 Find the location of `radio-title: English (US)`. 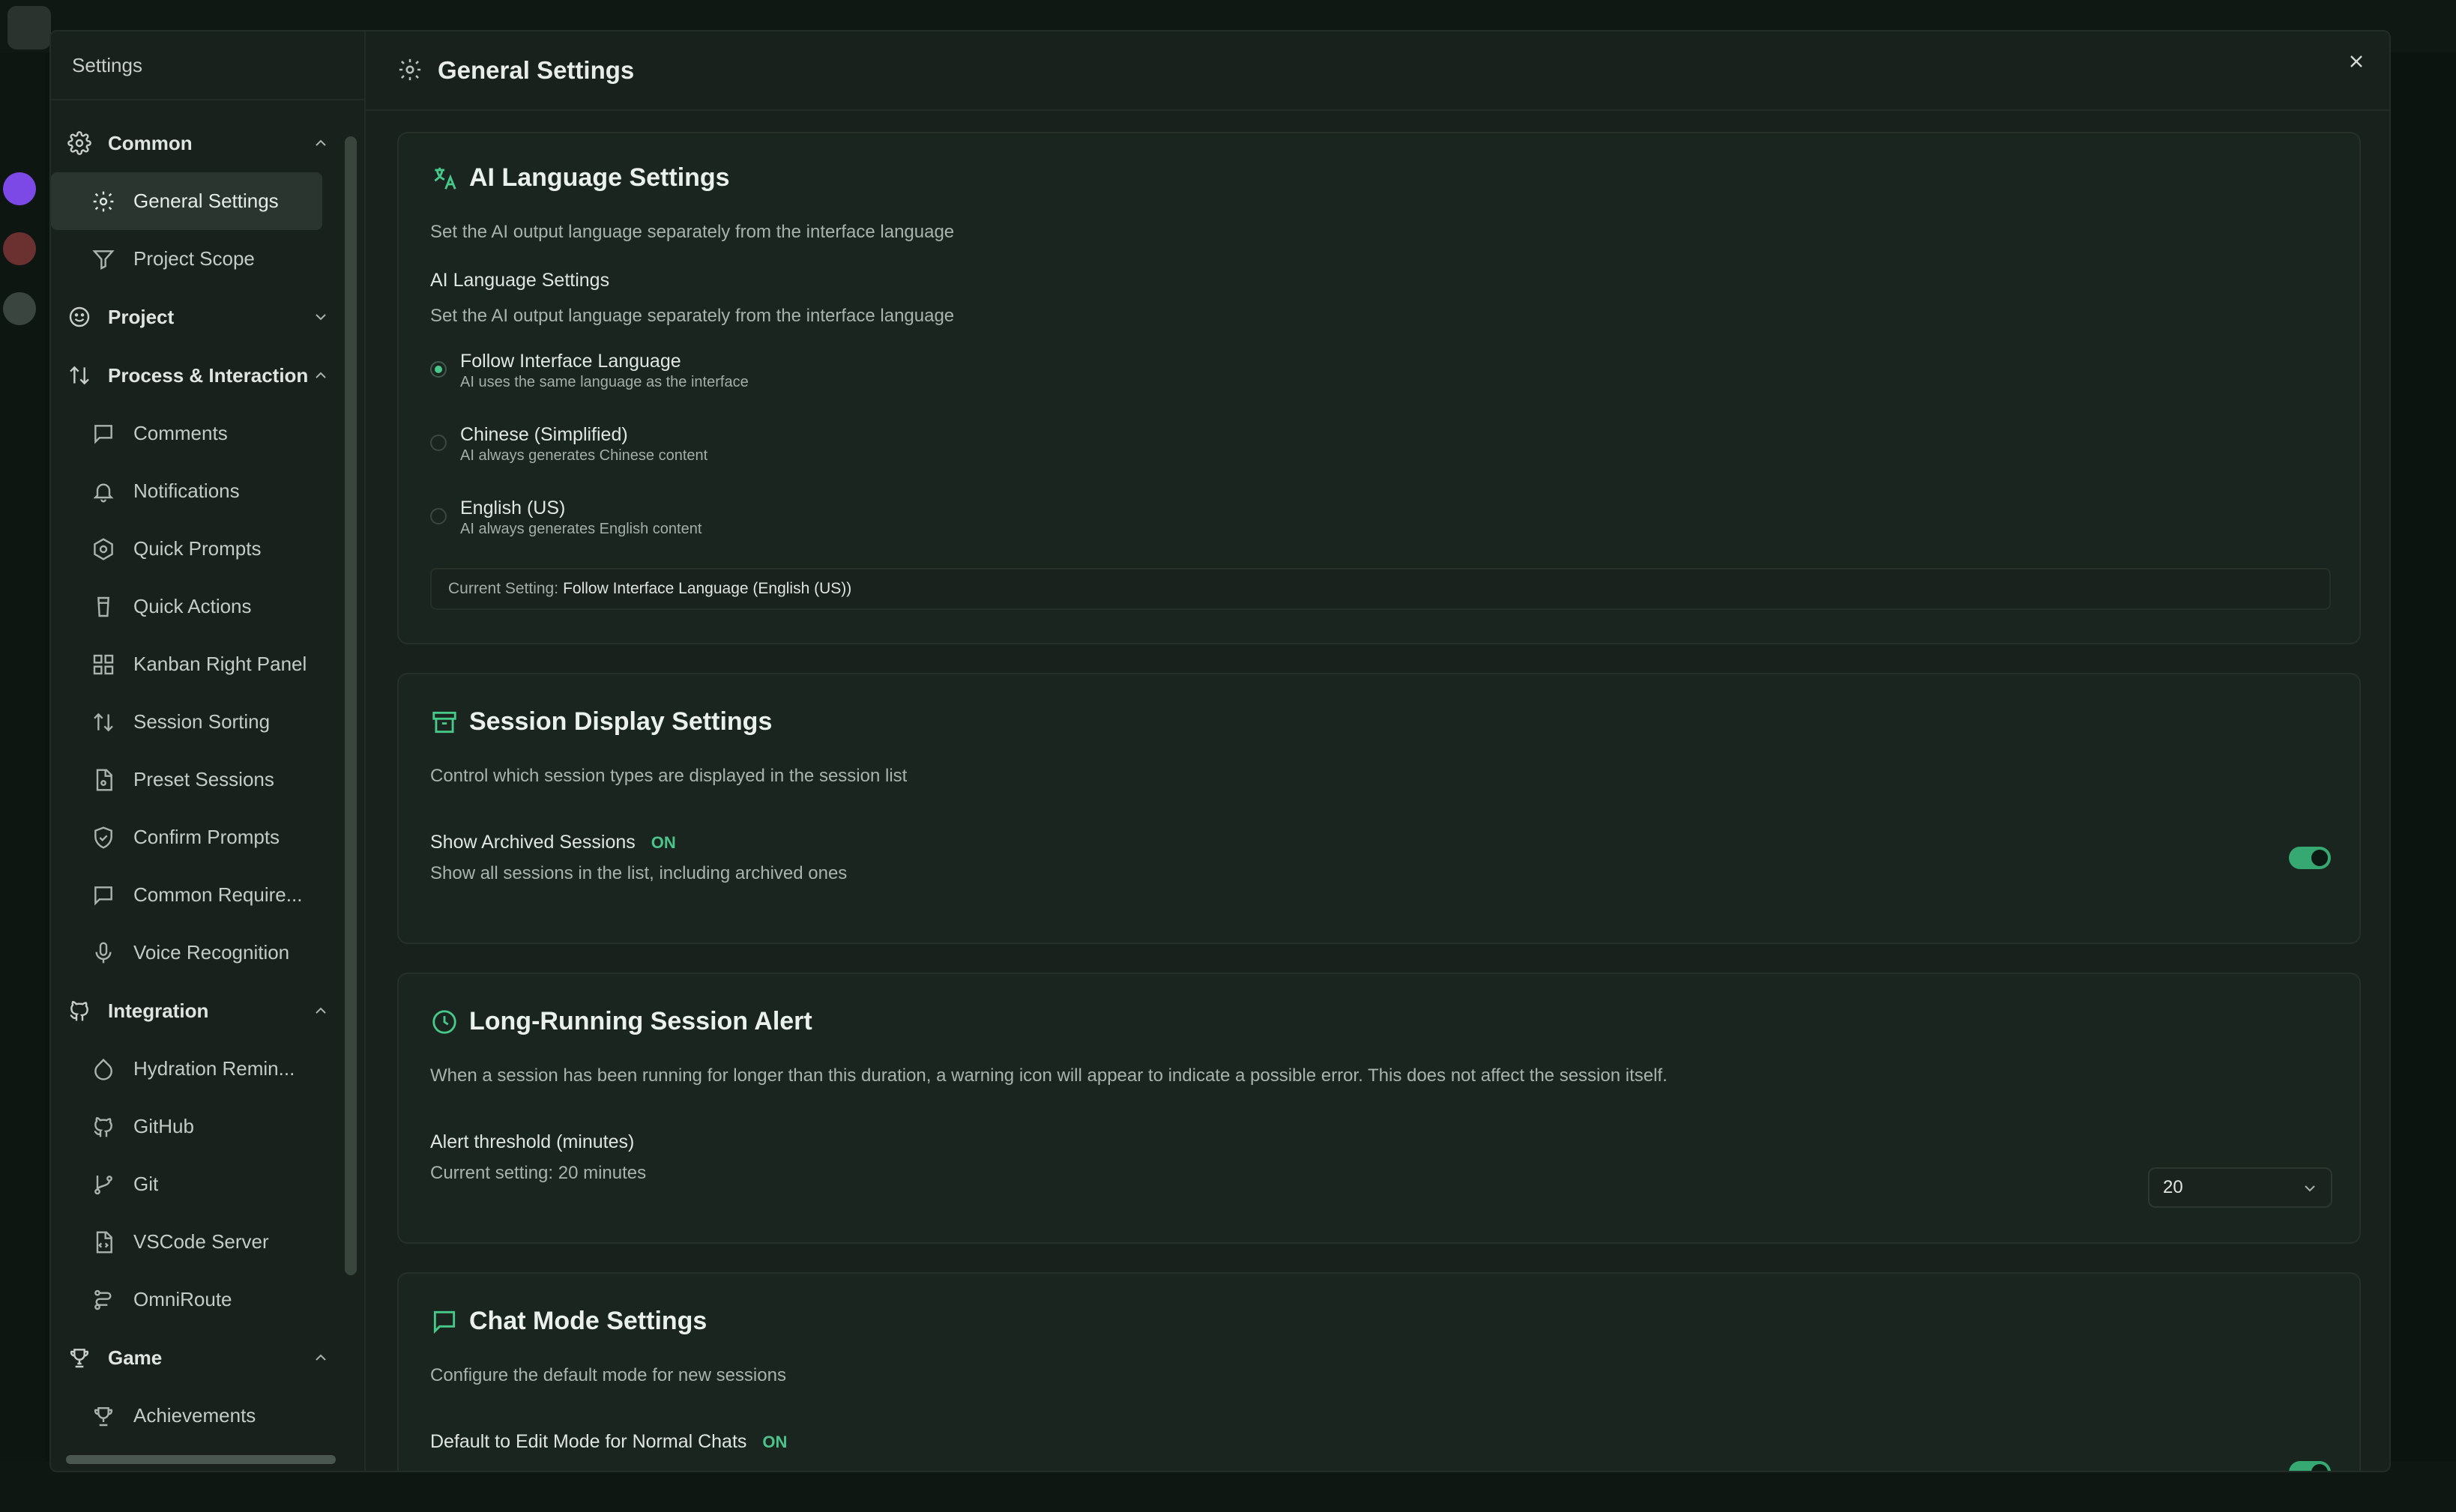

radio-title: English (US) is located at coordinates (513, 508).